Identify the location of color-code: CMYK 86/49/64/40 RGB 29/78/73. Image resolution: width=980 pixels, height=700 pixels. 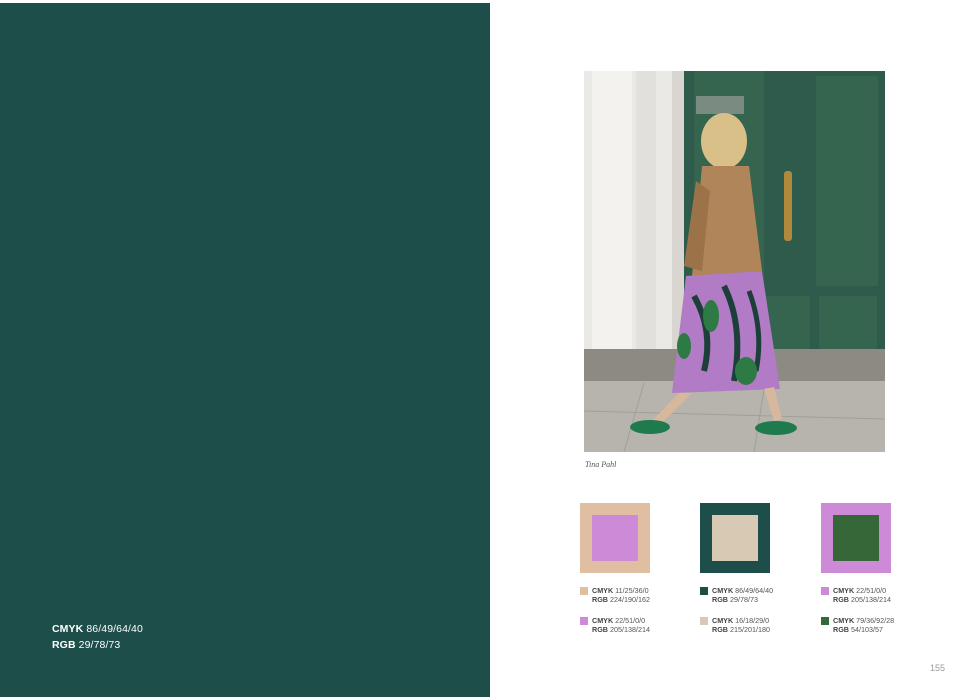
(736, 595).